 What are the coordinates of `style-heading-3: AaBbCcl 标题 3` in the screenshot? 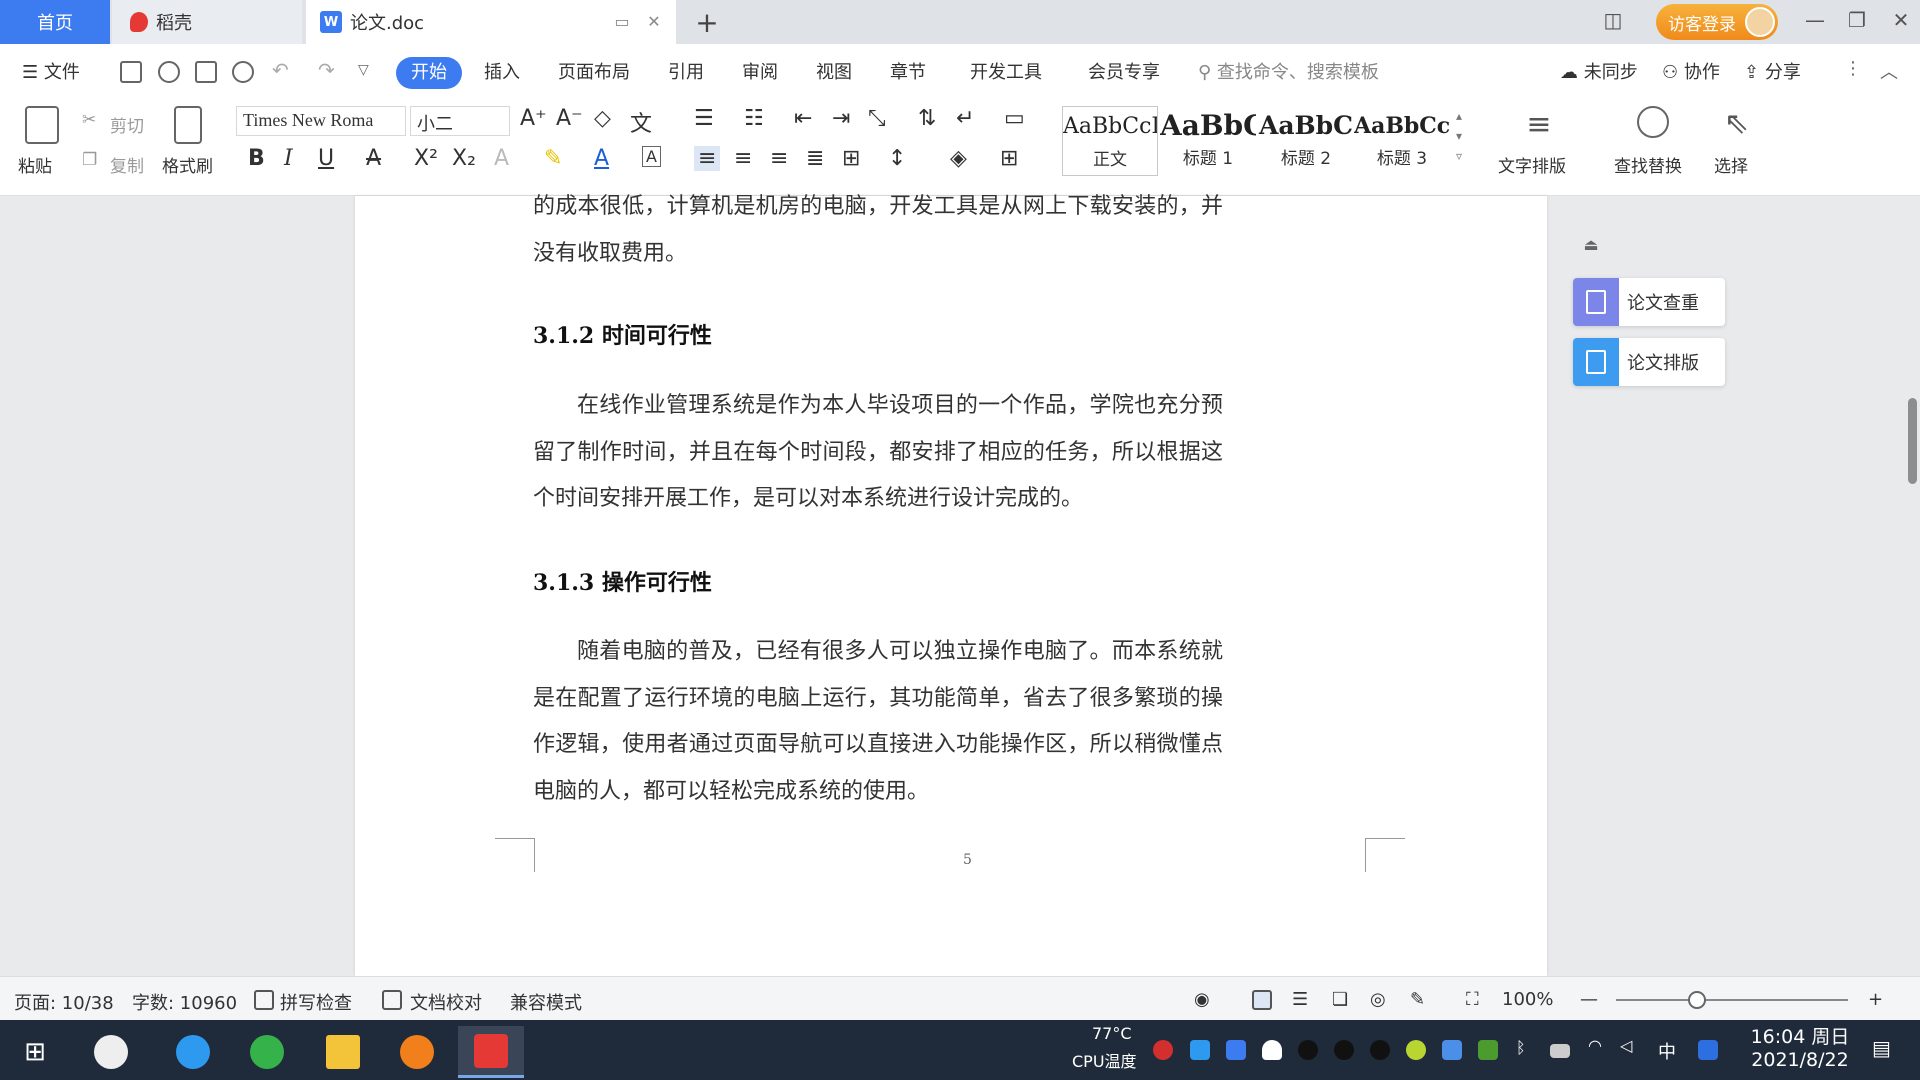 It's located at (1402, 141).